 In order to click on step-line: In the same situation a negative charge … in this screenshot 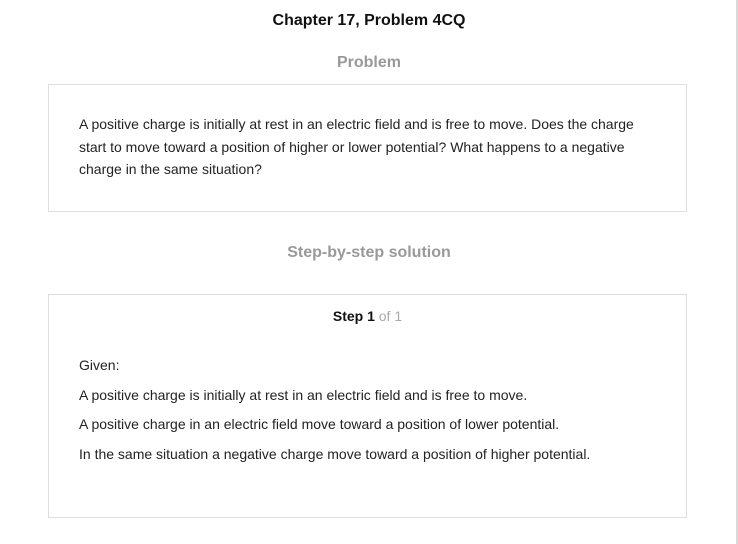, I will do `click(335, 454)`.